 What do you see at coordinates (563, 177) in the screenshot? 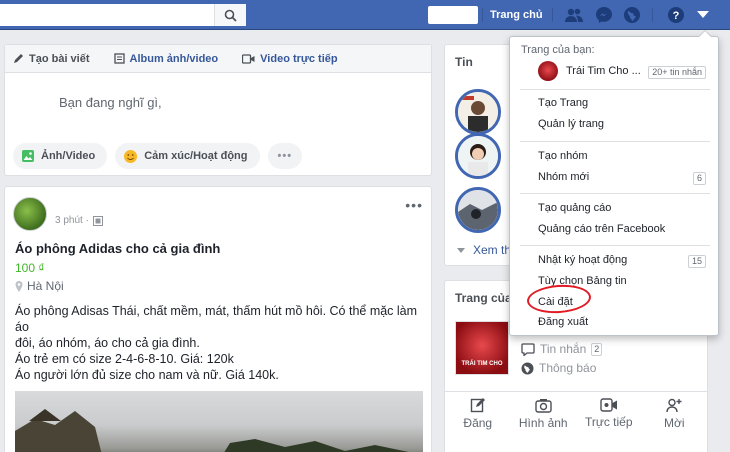
I see `menu-item-new-groups: Nhóm mới` at bounding box center [563, 177].